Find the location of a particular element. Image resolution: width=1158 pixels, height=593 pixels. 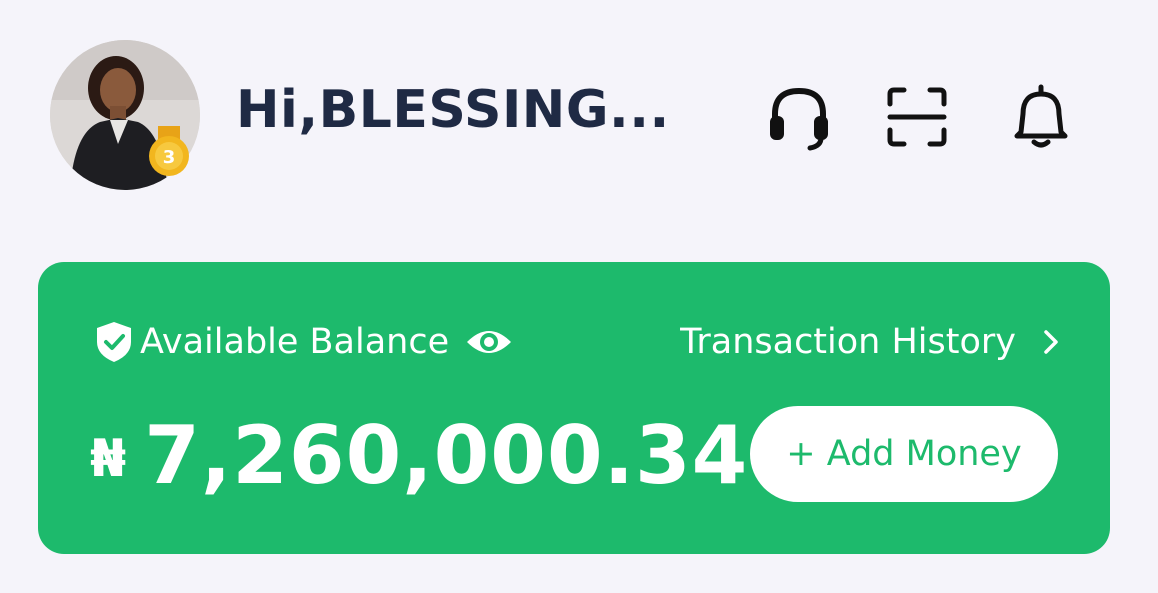

add-money-button: + Add Money is located at coordinates (904, 454).